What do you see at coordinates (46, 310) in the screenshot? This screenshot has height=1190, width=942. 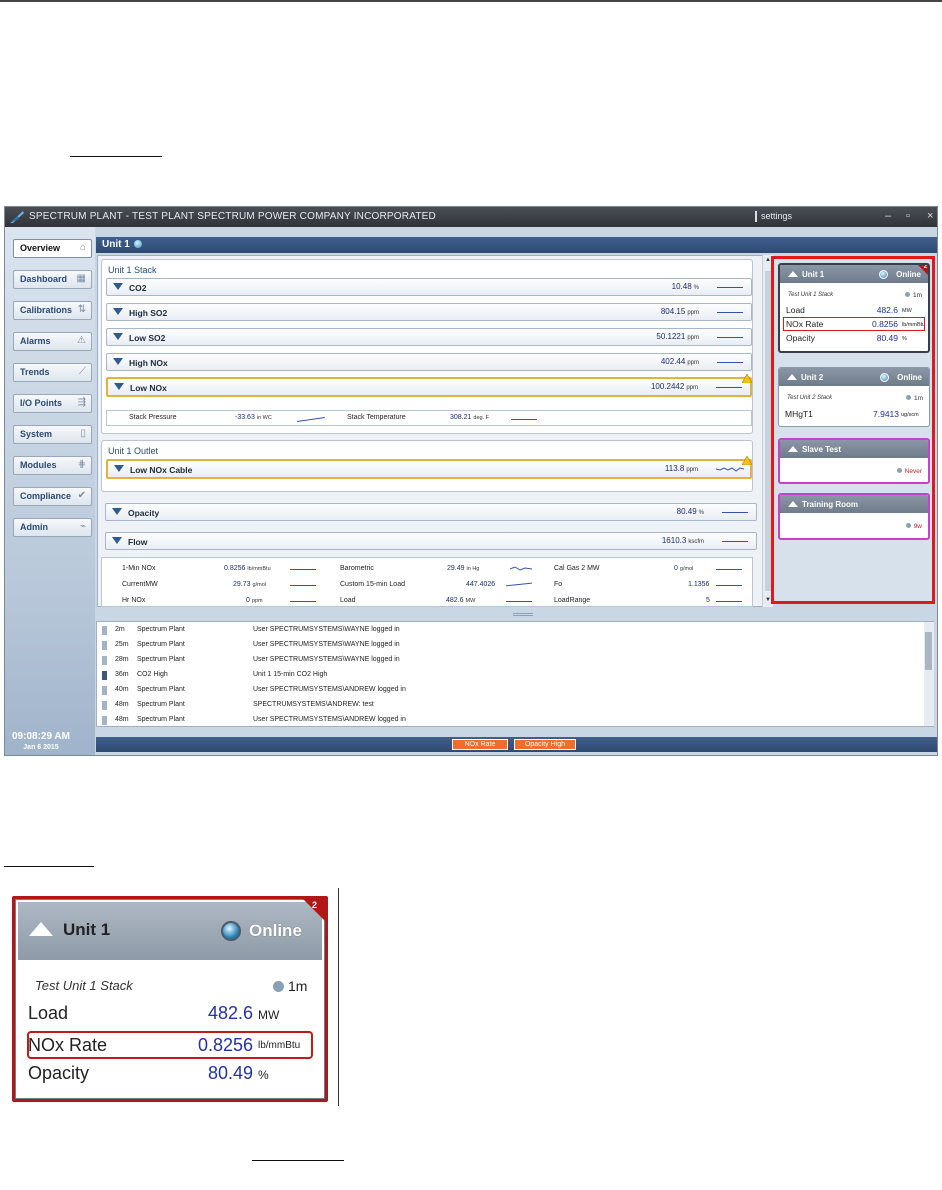 I see `sidebar-item-label: Calibrations` at bounding box center [46, 310].